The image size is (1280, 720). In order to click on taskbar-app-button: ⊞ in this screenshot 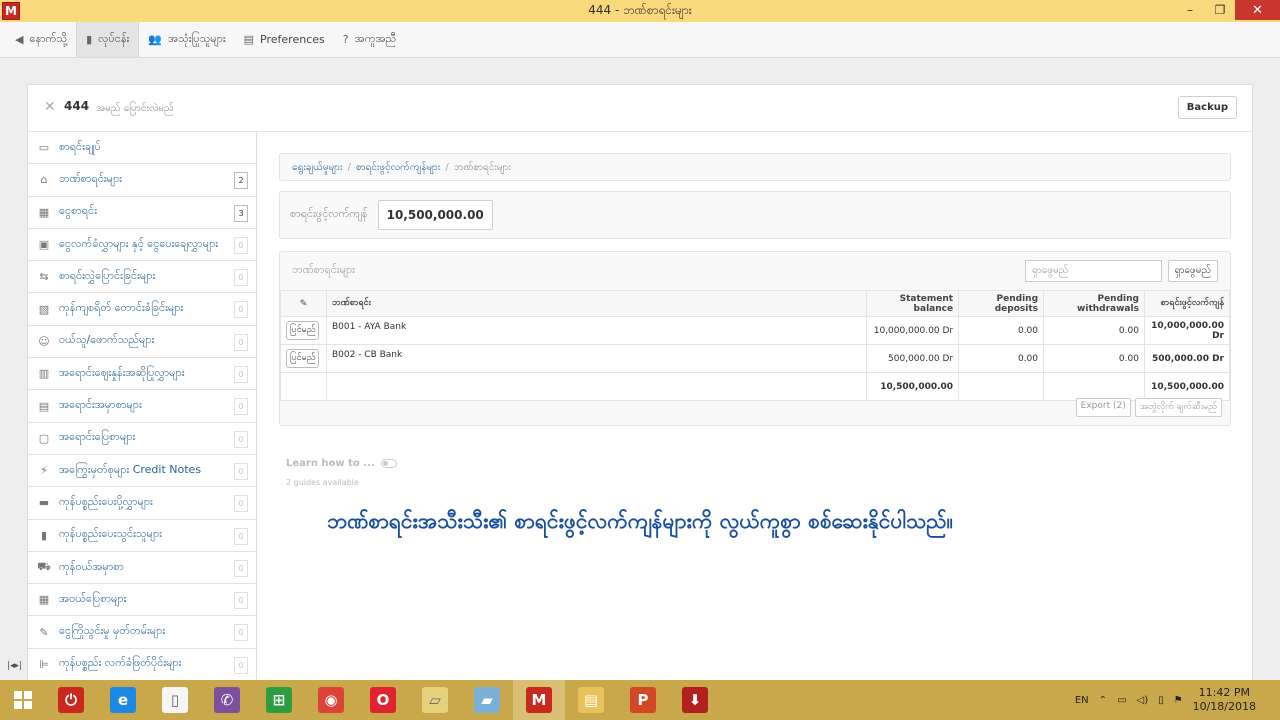, I will do `click(279, 700)`.